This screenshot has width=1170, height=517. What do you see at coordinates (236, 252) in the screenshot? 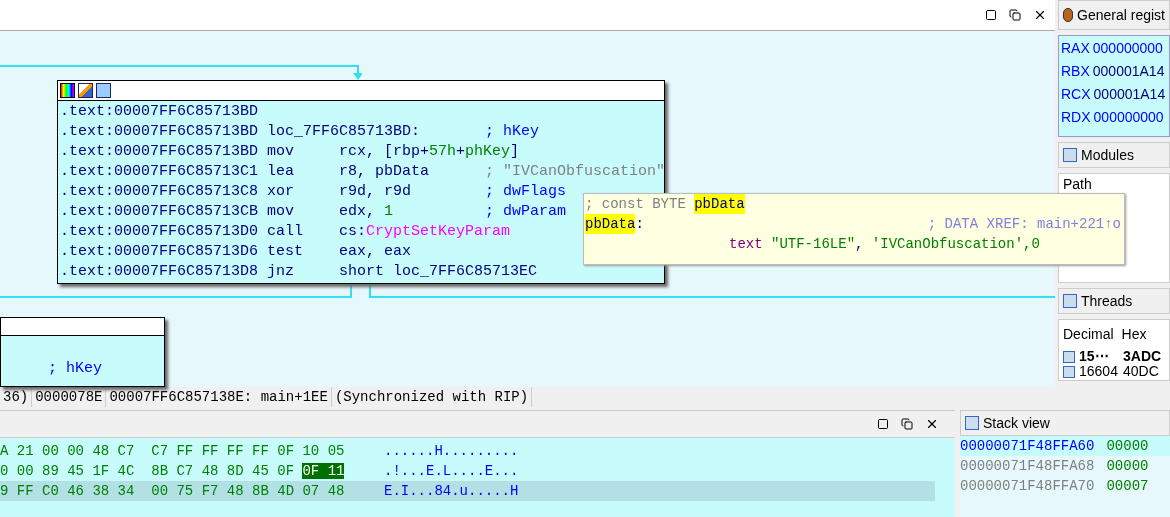
I see `code-line: .text:00007FF6C85713D6 test eax, eax` at bounding box center [236, 252].